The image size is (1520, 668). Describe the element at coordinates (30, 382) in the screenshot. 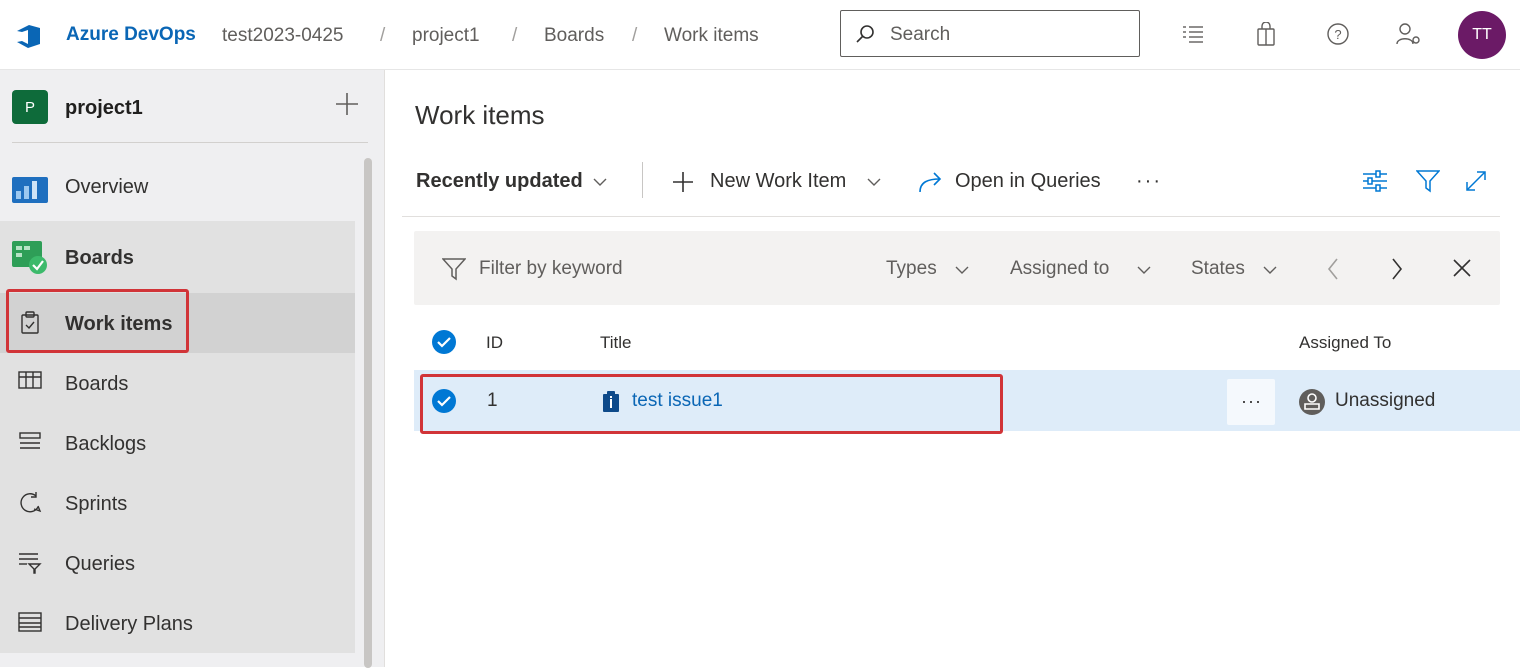

I see `board-columns-icon` at that location.